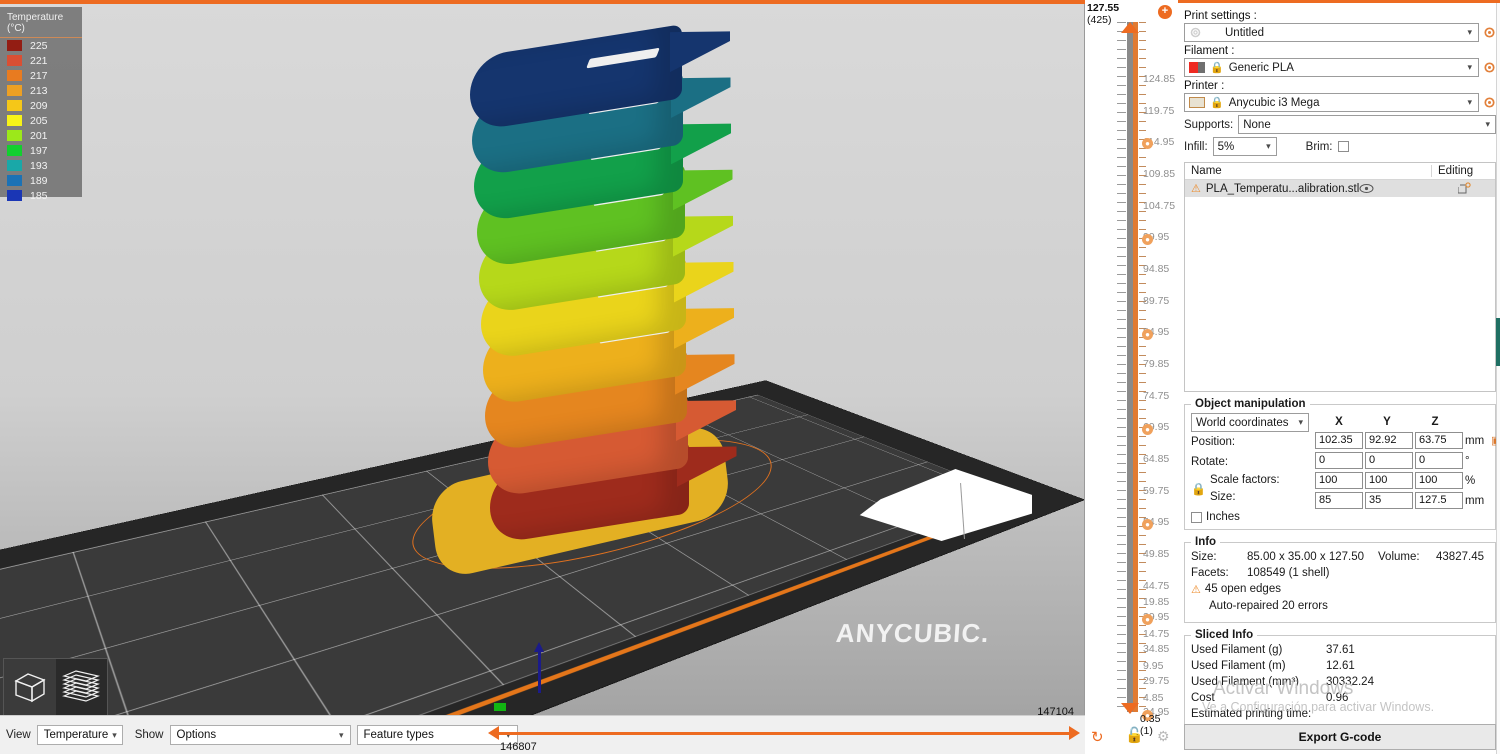  Describe the element at coordinates (1134, 735) in the screenshot. I see `unlock-icon: 🔓` at that location.